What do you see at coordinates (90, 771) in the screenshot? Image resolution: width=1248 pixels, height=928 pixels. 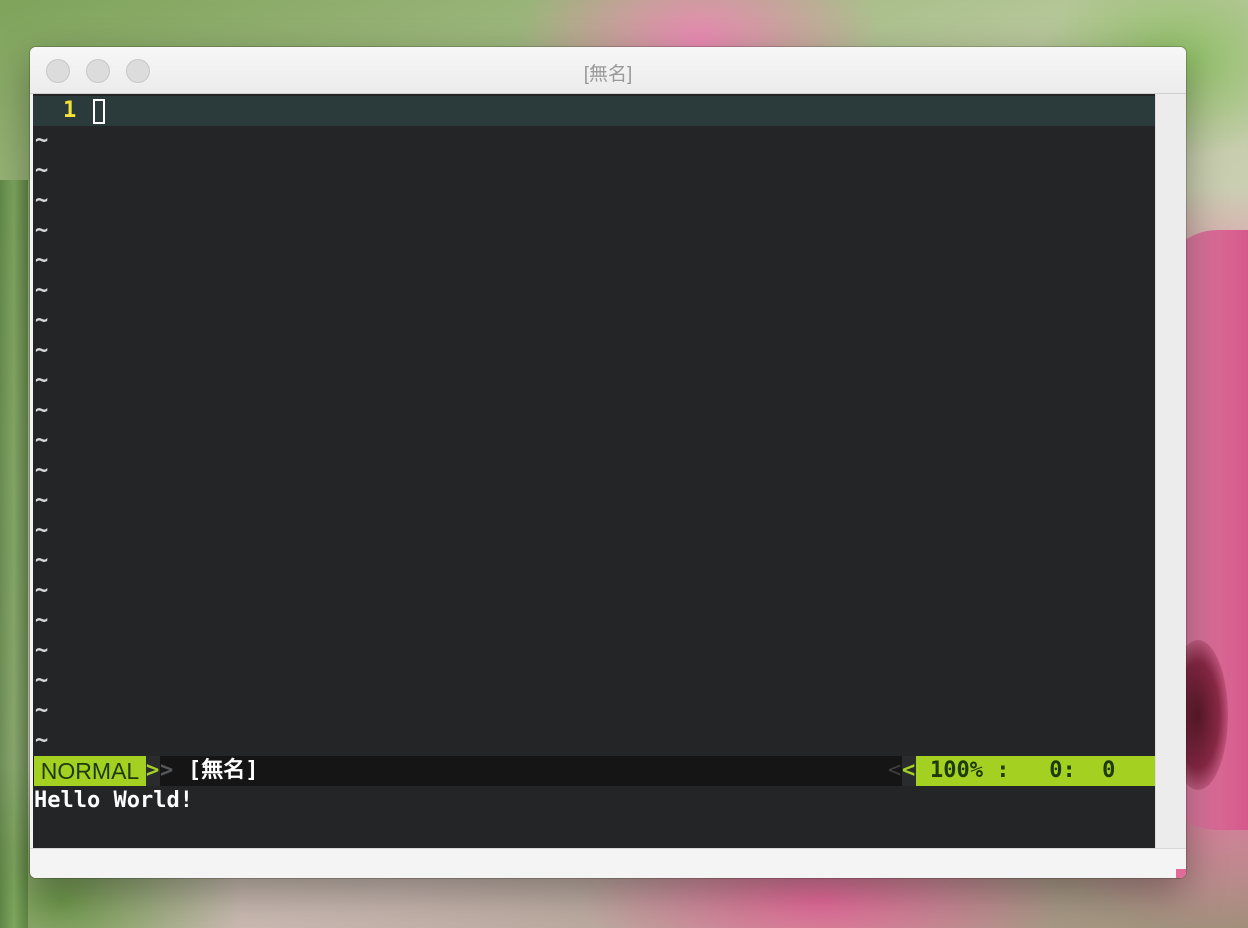 I see `mode-indicator: NORMAL` at bounding box center [90, 771].